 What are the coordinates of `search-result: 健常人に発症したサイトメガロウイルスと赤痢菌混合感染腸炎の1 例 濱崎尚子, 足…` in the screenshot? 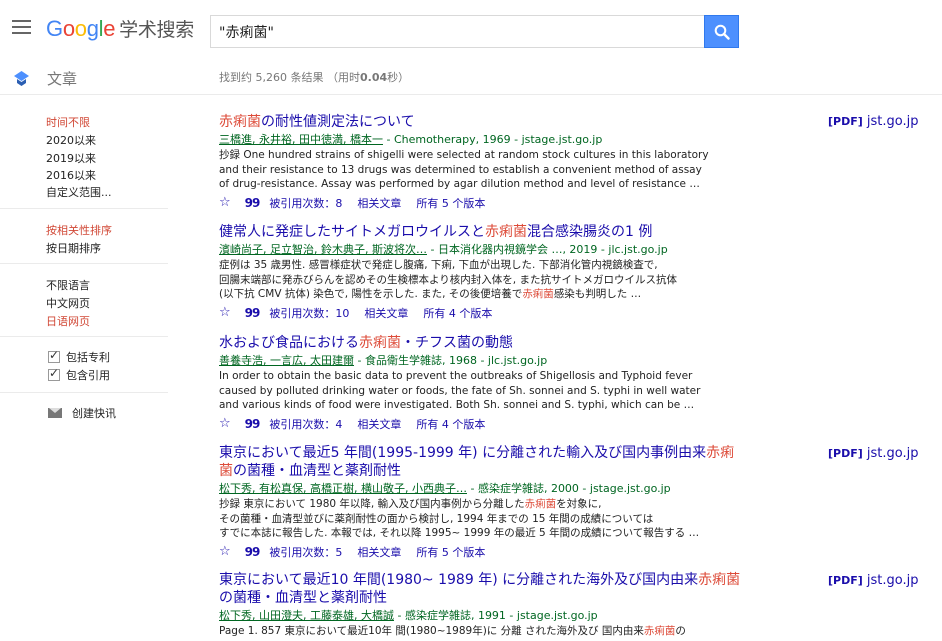 It's located at (519, 272).